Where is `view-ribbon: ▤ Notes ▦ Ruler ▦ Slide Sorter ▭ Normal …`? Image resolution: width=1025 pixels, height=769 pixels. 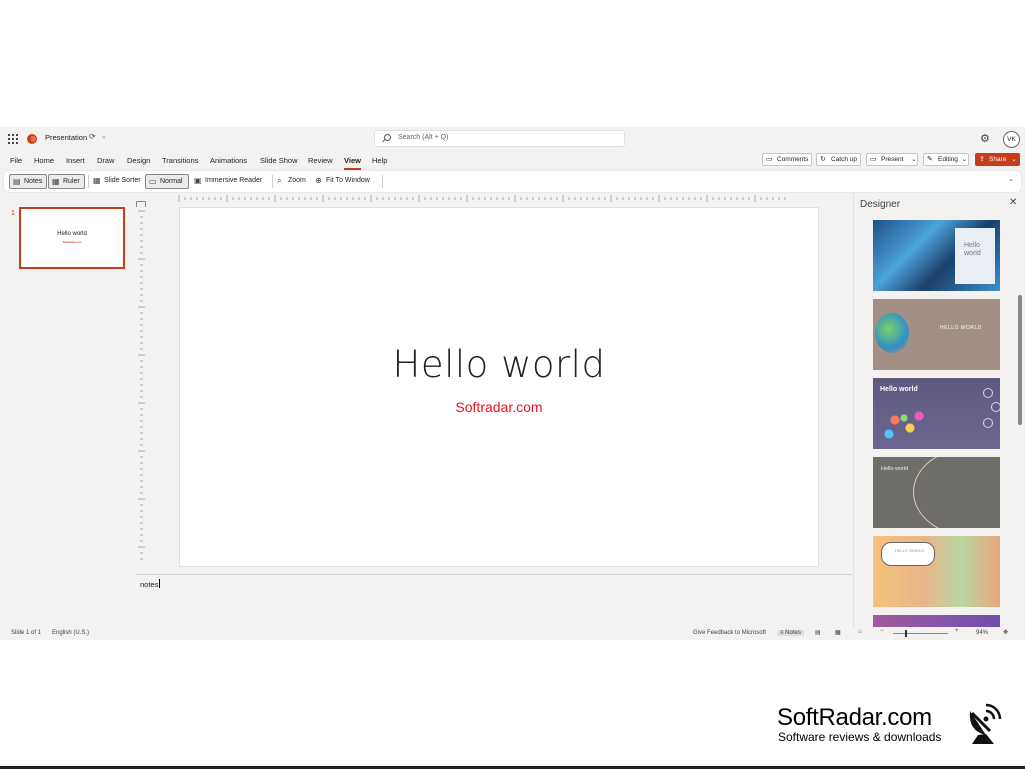 view-ribbon: ▤ Notes ▦ Ruler ▦ Slide Sorter ▭ Normal … is located at coordinates (512, 181).